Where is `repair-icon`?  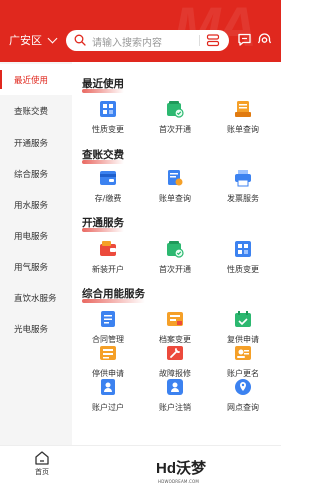 repair-icon is located at coordinates (175, 353).